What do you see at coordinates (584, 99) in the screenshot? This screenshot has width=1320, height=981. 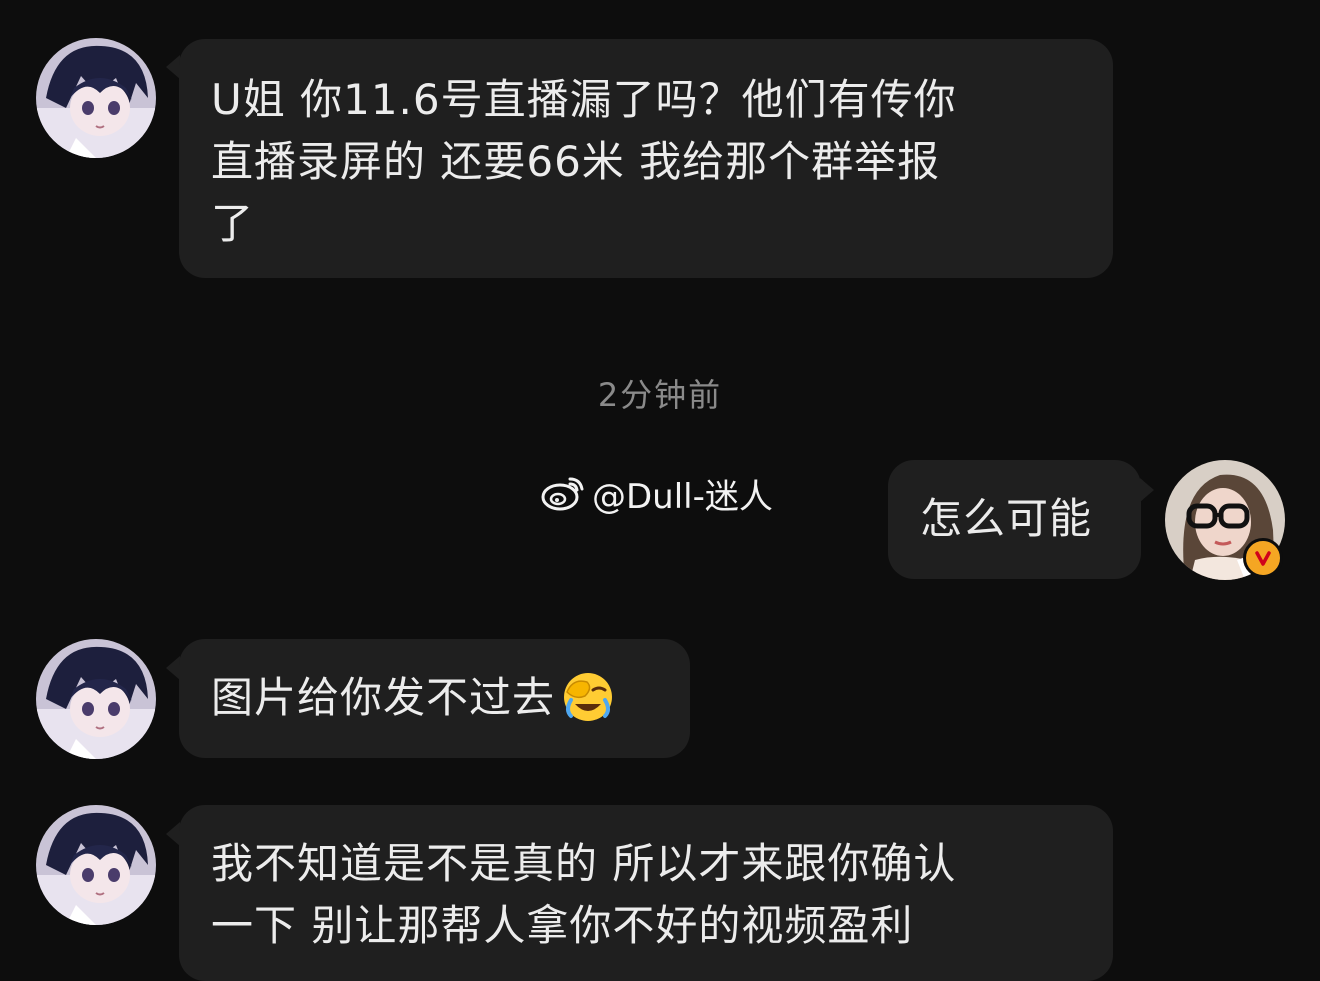 I see `message-text-line: U姐 你11.6号直播漏了吗？他们有传你` at bounding box center [584, 99].